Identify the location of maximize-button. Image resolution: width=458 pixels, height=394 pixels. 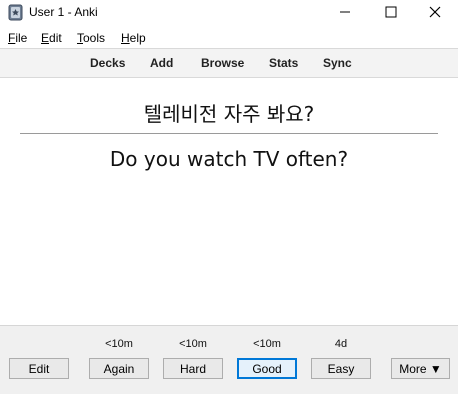
(391, 13).